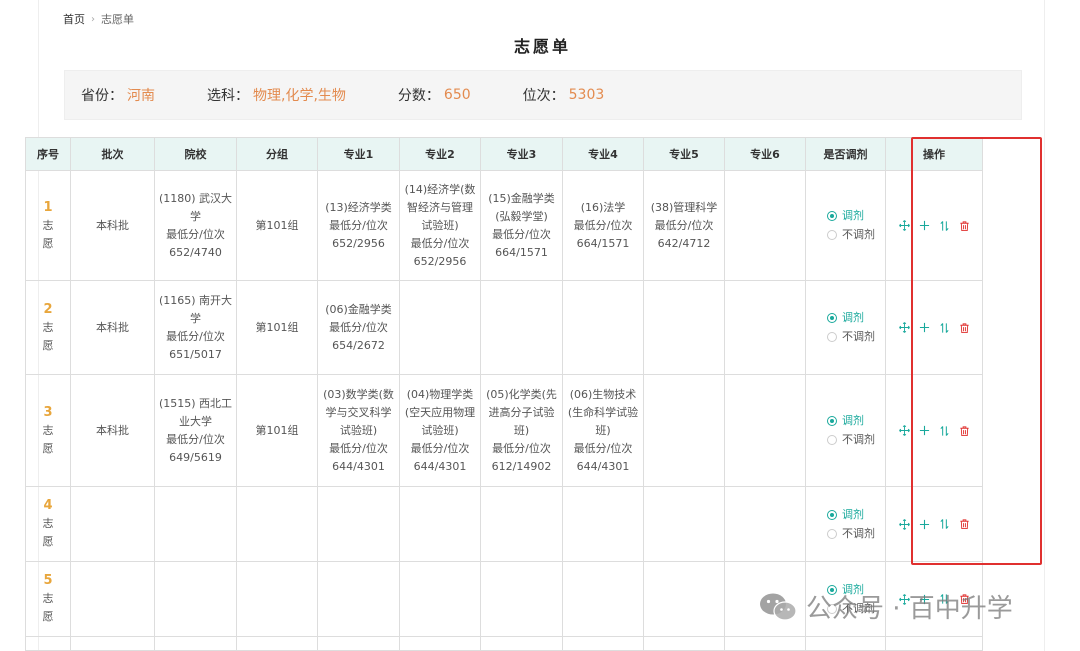 The width and height of the screenshot is (1080, 651). Describe the element at coordinates (358, 154) in the screenshot. I see `header-cell: 专业1` at that location.